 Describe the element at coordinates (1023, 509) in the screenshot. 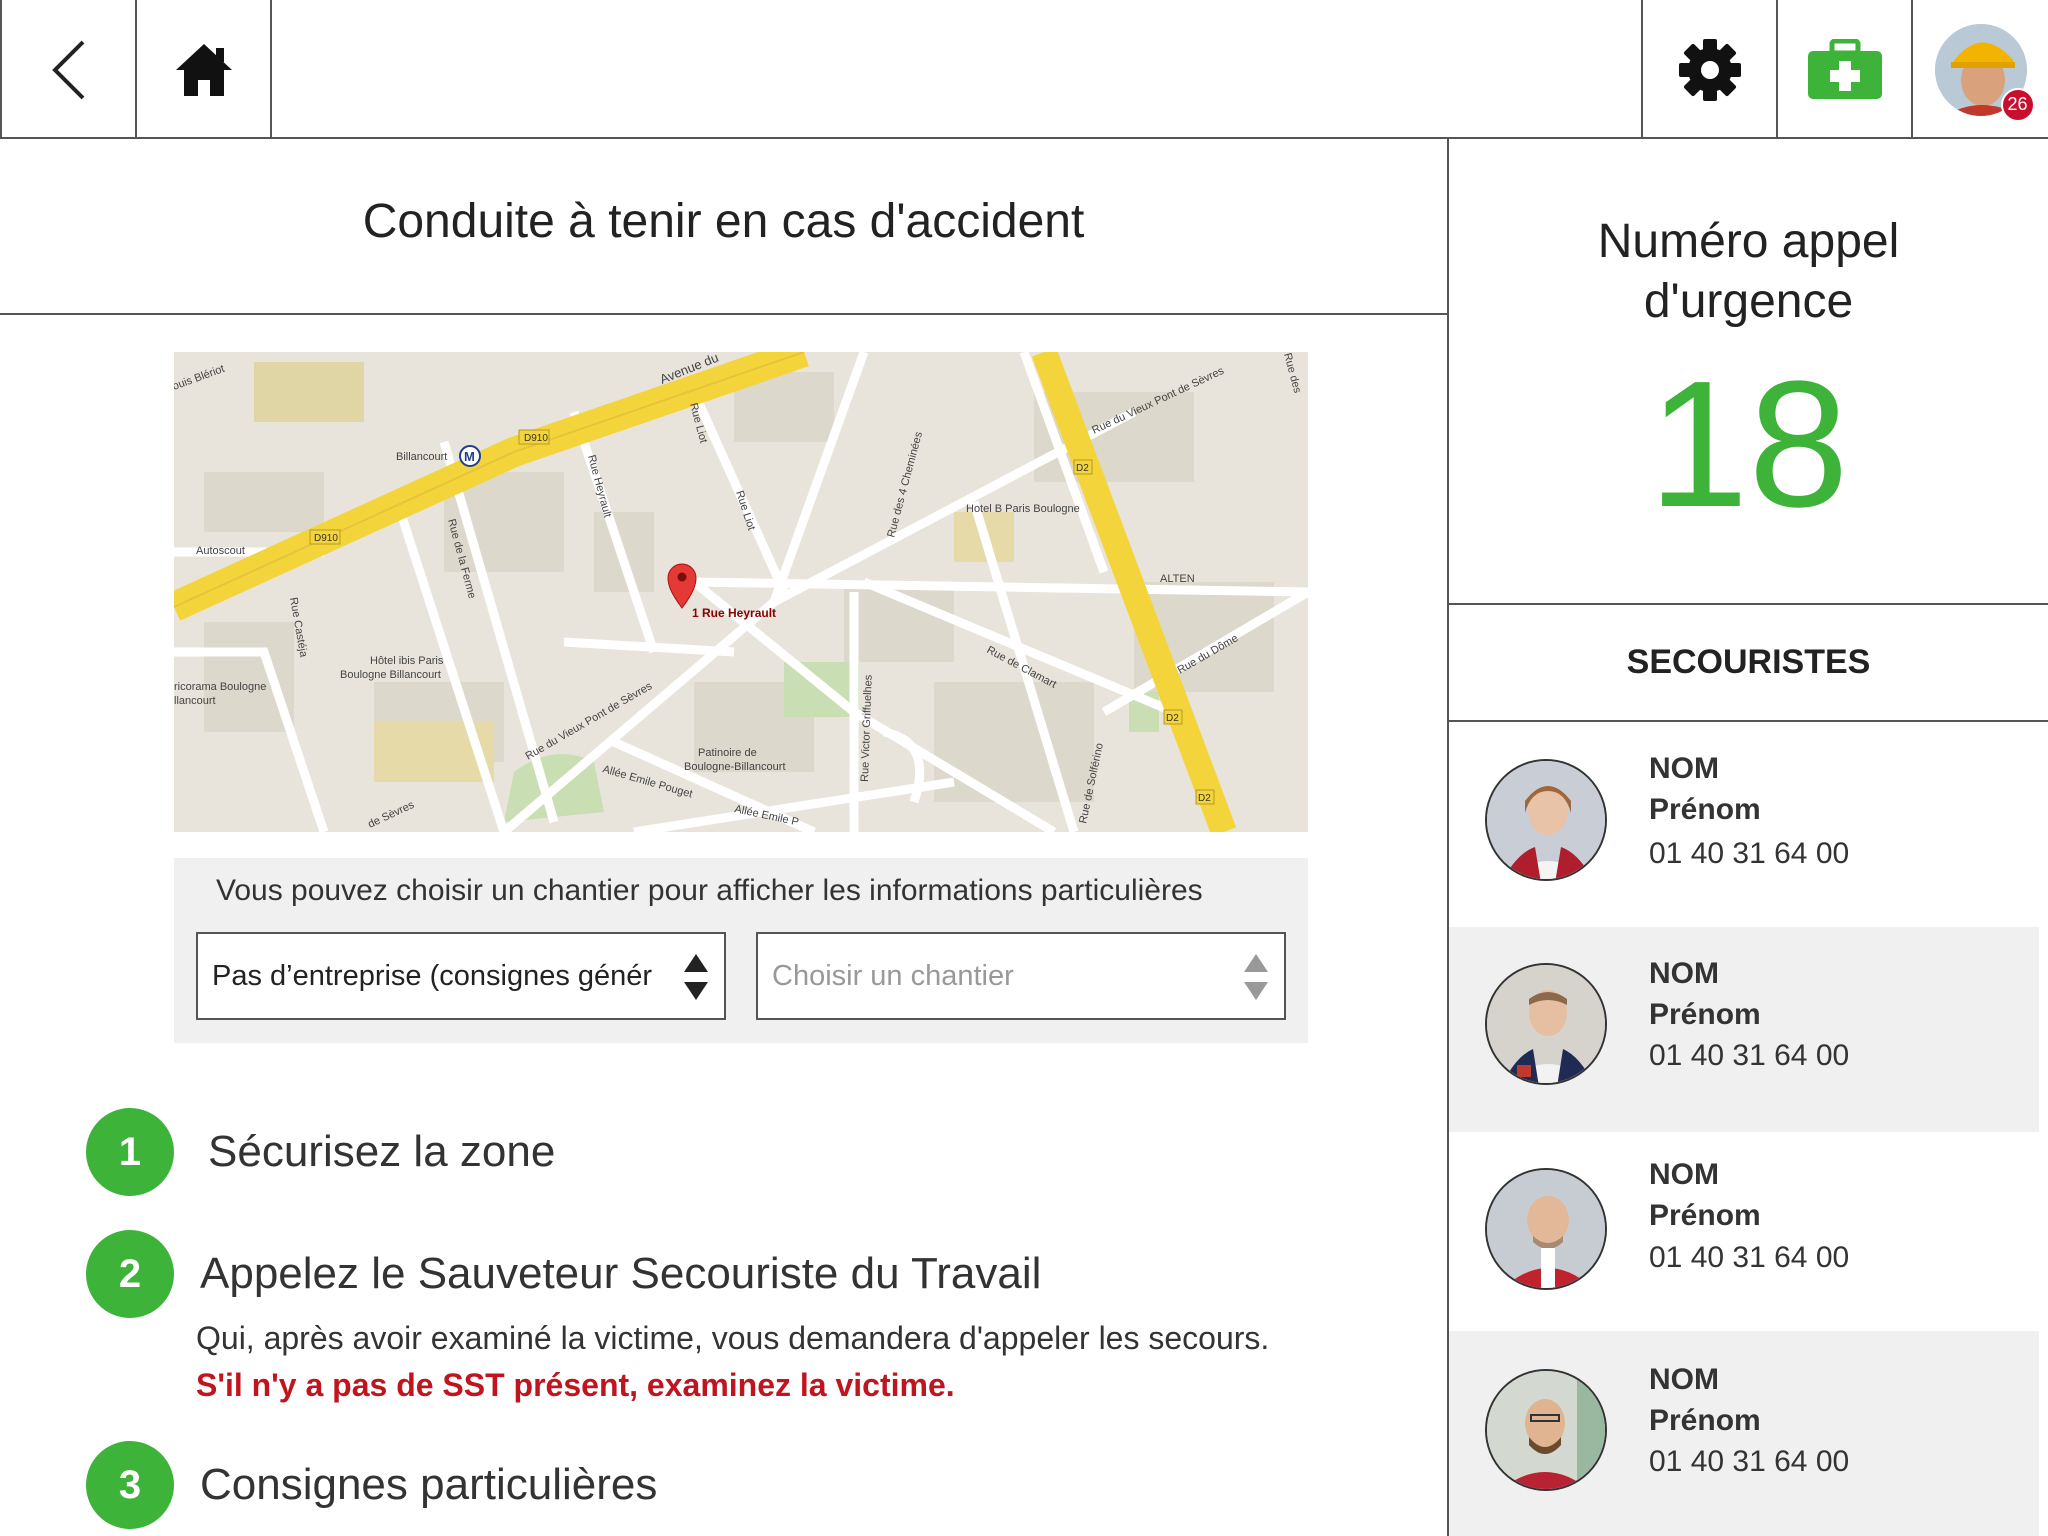

I see `map-label: Hotel B Paris Boulogne` at that location.